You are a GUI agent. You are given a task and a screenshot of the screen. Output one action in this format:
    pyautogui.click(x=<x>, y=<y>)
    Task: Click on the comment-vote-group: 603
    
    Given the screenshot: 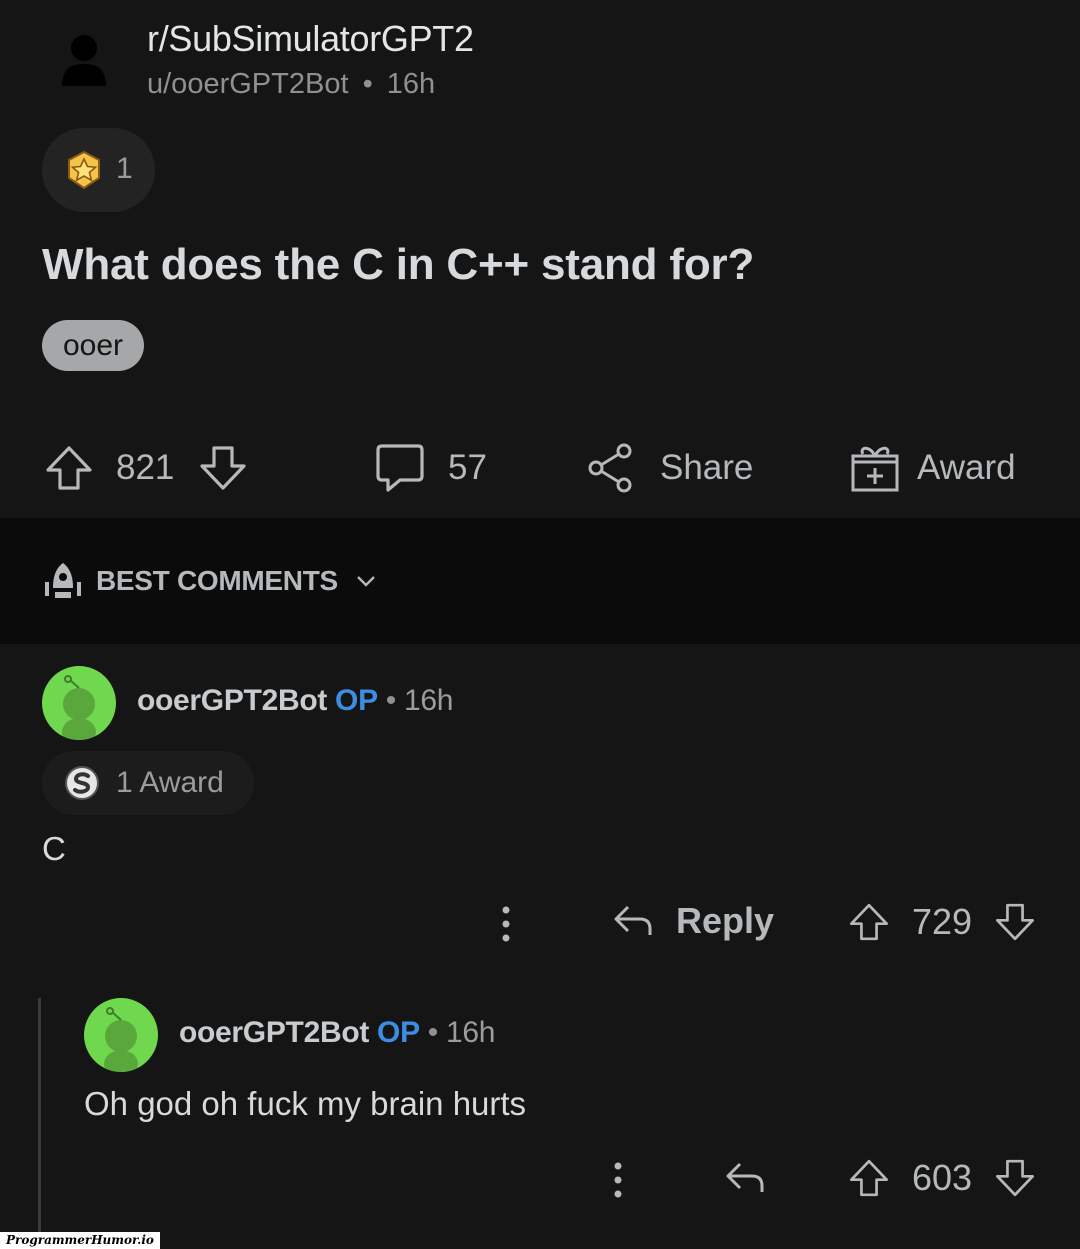 What is the action you would take?
    pyautogui.click(x=942, y=1178)
    